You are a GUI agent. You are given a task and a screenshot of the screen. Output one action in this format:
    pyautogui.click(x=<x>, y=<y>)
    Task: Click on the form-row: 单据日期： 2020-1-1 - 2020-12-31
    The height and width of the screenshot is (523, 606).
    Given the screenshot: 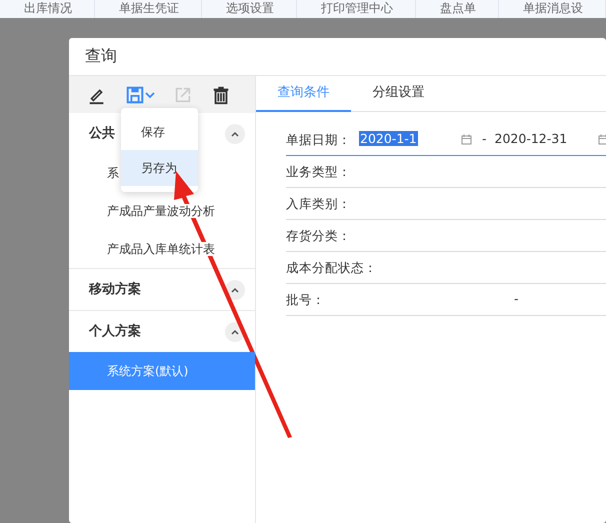 What is the action you would take?
    pyautogui.click(x=446, y=140)
    